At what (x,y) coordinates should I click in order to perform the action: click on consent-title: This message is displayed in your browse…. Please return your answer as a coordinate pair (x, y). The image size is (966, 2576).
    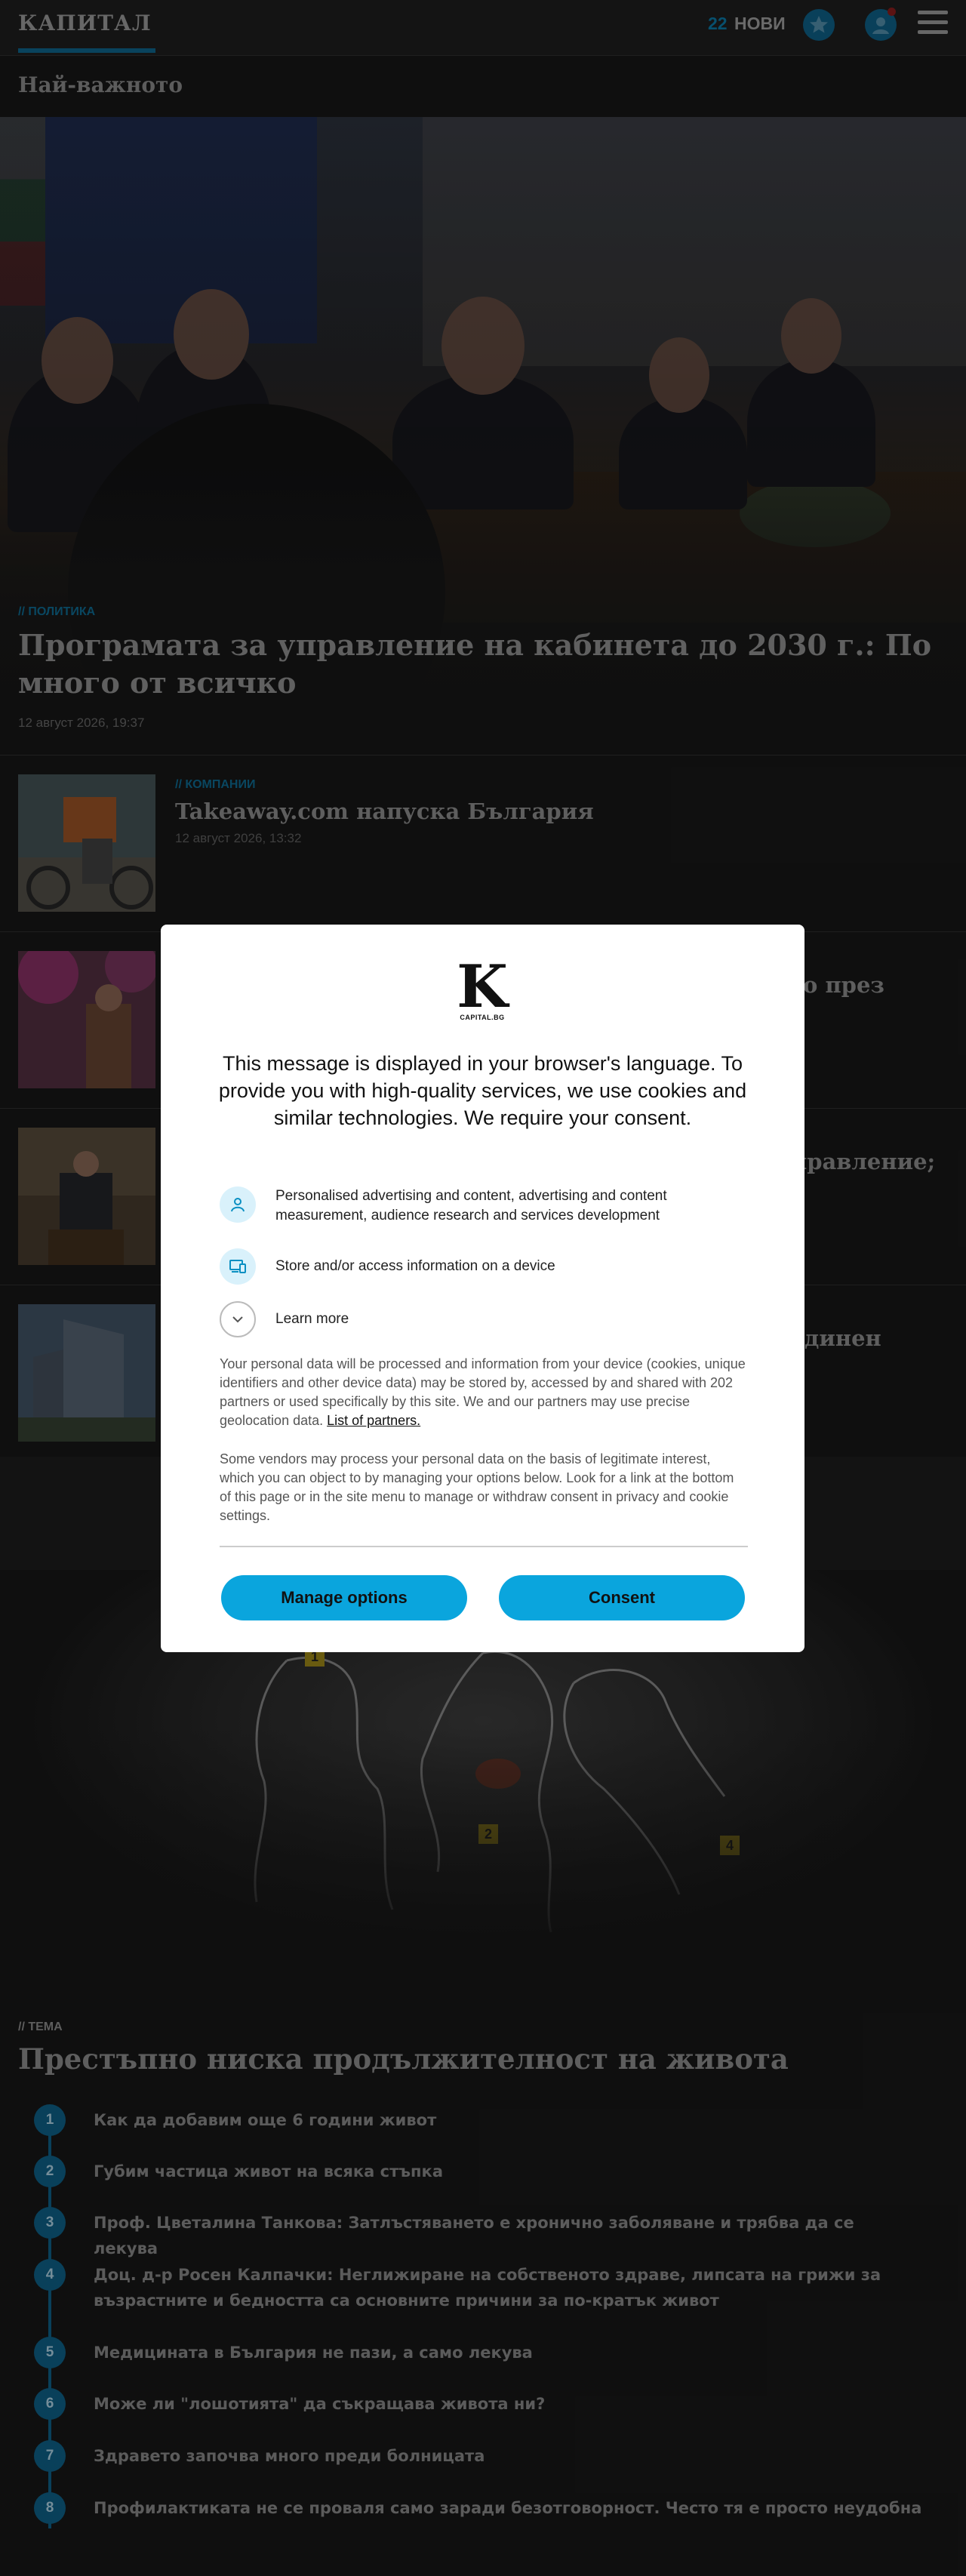
    Looking at the image, I should click on (482, 1090).